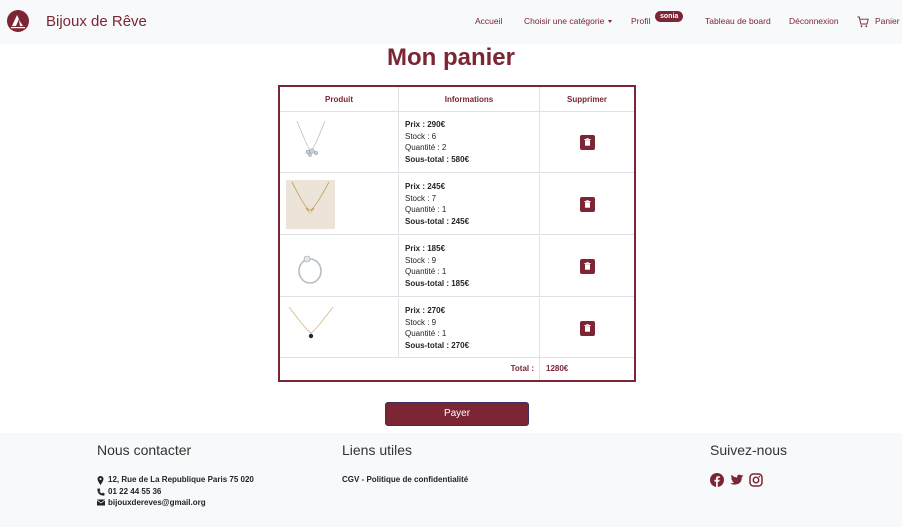 This screenshot has width=902, height=527. What do you see at coordinates (96, 21) in the screenshot?
I see `brand-name: Bijoux de Rêve` at bounding box center [96, 21].